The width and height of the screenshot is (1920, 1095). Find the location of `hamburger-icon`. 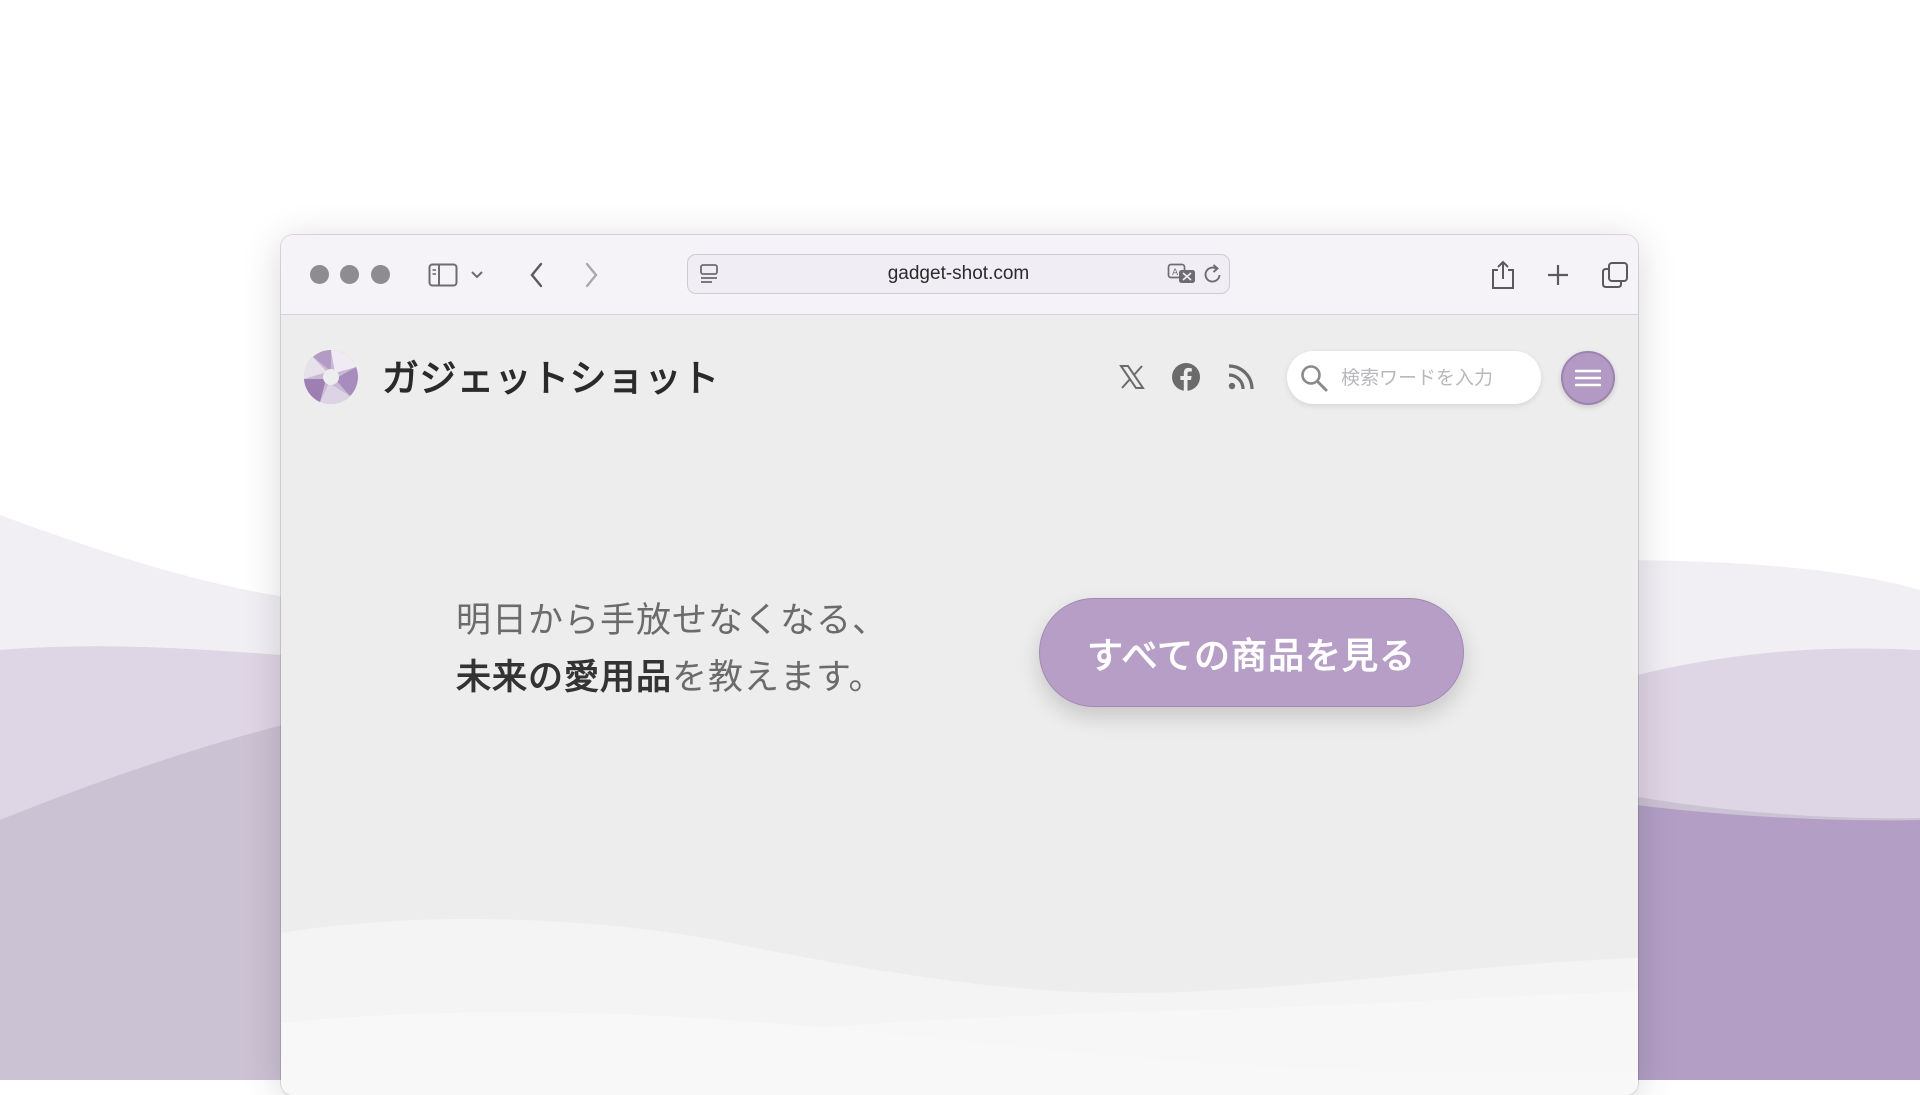

hamburger-icon is located at coordinates (1588, 378).